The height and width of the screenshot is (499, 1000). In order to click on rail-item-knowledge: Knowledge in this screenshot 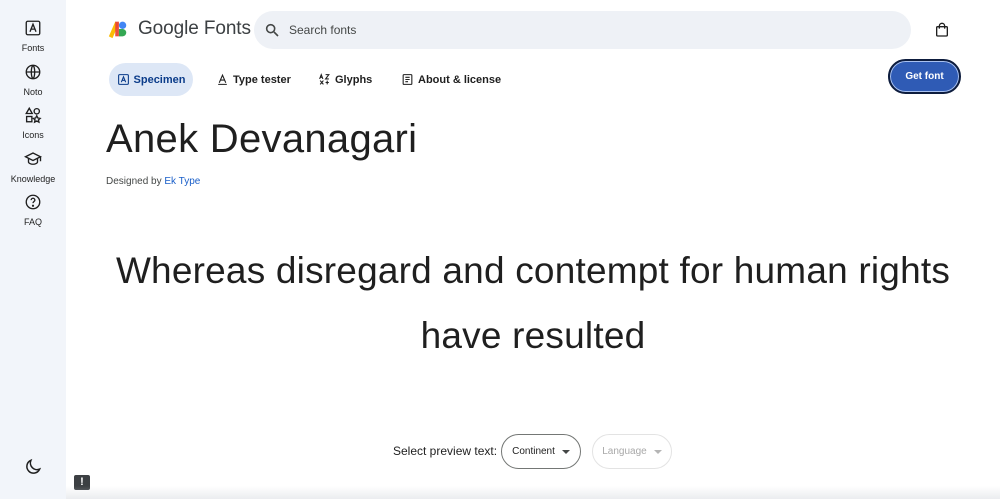, I will do `click(33, 167)`.